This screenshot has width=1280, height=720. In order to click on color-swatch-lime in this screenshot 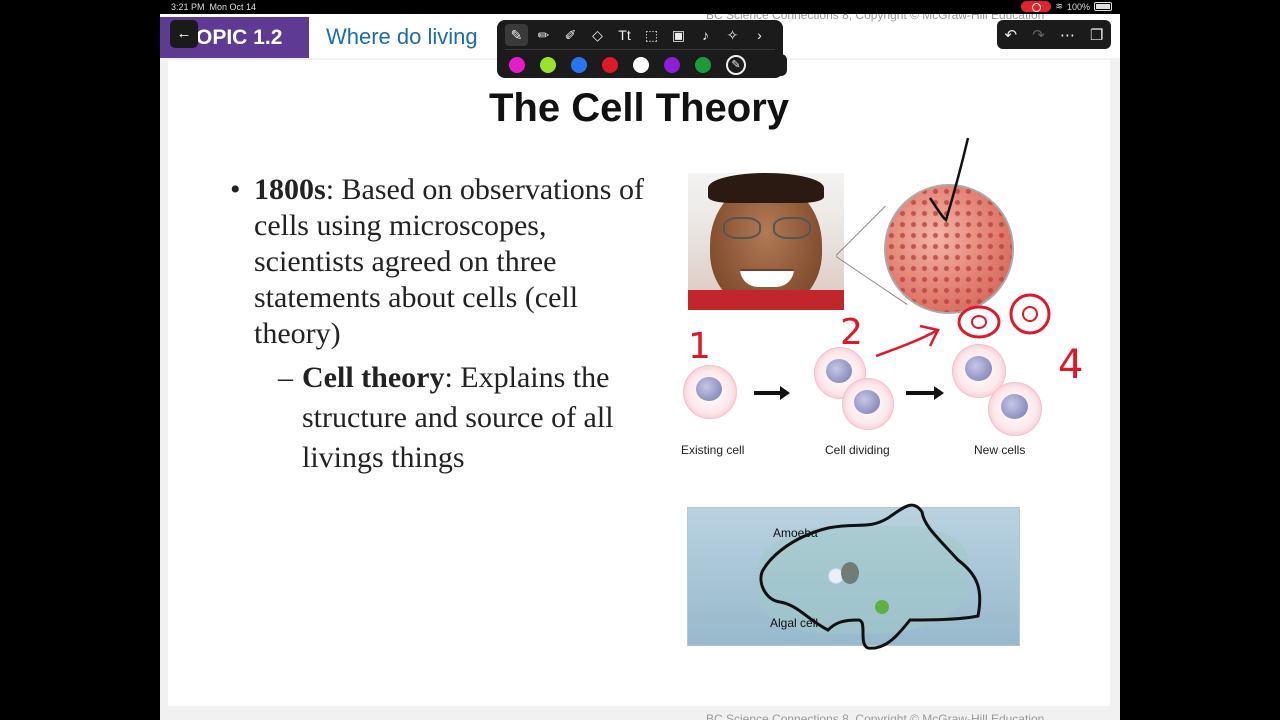, I will do `click(548, 65)`.